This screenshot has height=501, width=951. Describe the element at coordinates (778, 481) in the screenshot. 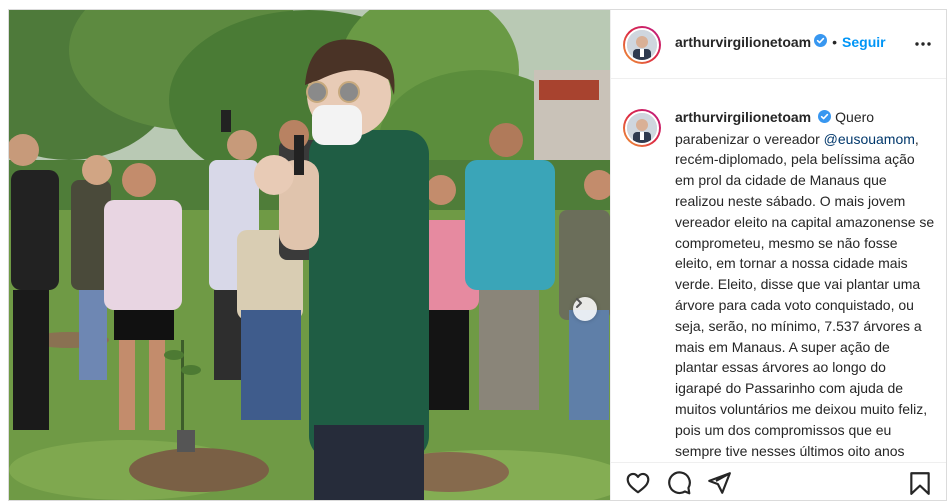

I see `post-actions-bar` at that location.